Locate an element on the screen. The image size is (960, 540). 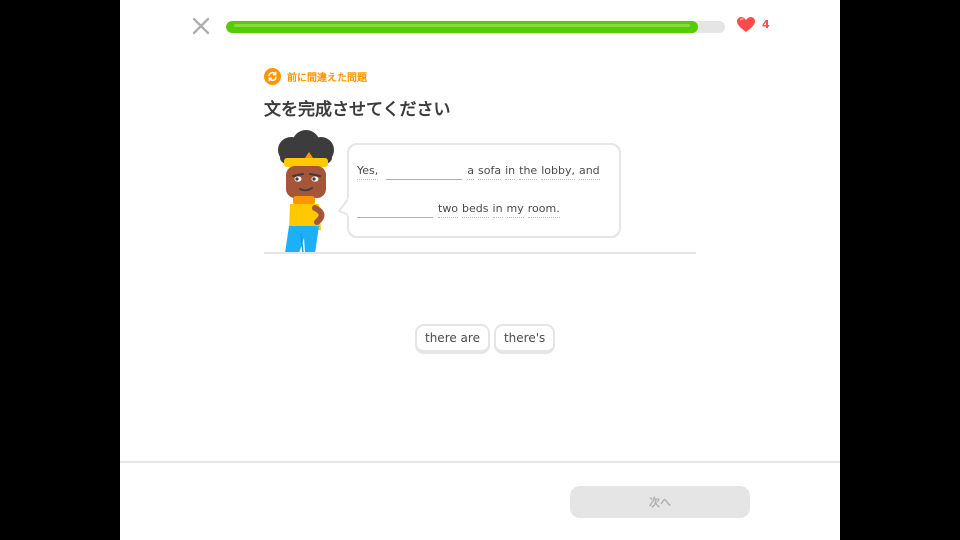
hearts-count: 4 is located at coordinates (766, 24).